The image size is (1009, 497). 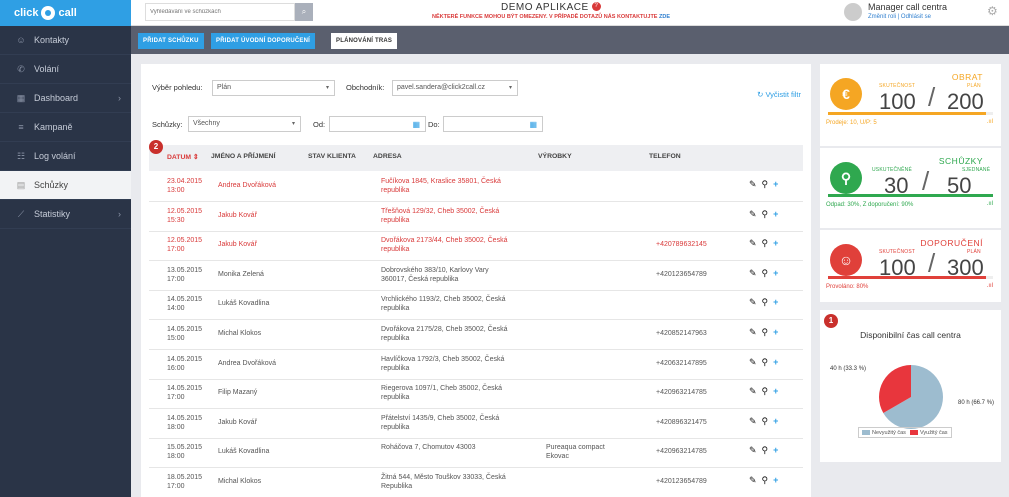 What do you see at coordinates (220, 12) in the screenshot?
I see `search-input` at bounding box center [220, 12].